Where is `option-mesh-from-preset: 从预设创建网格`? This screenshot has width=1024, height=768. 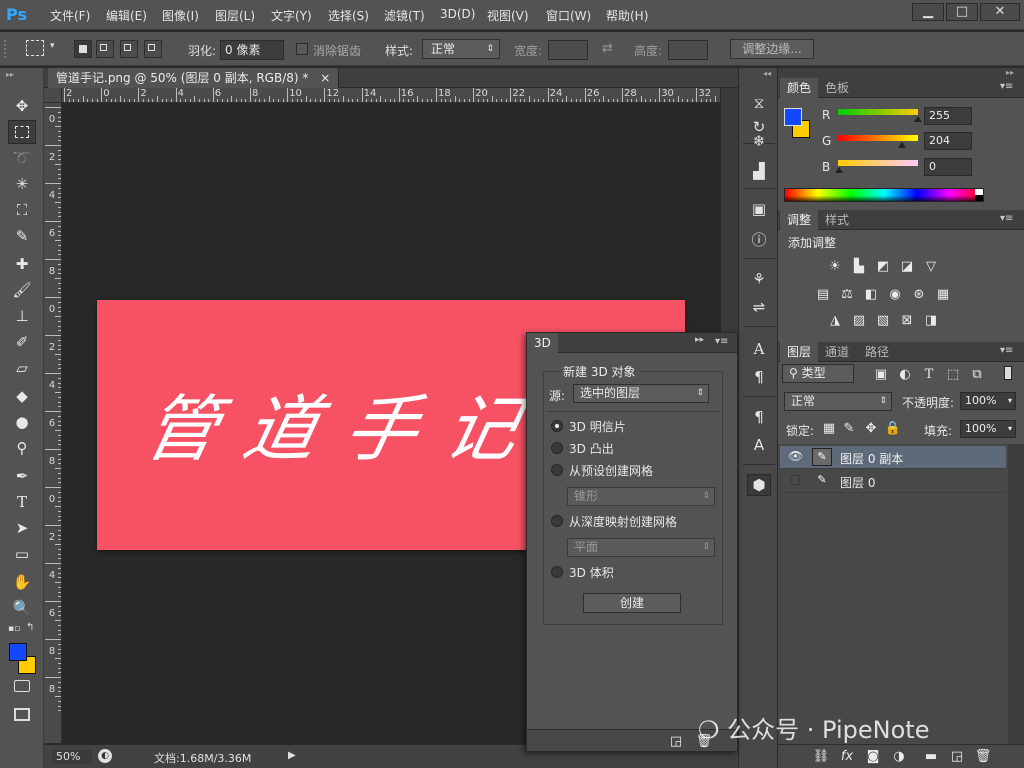 option-mesh-from-preset: 从预设创建网格 is located at coordinates (611, 470).